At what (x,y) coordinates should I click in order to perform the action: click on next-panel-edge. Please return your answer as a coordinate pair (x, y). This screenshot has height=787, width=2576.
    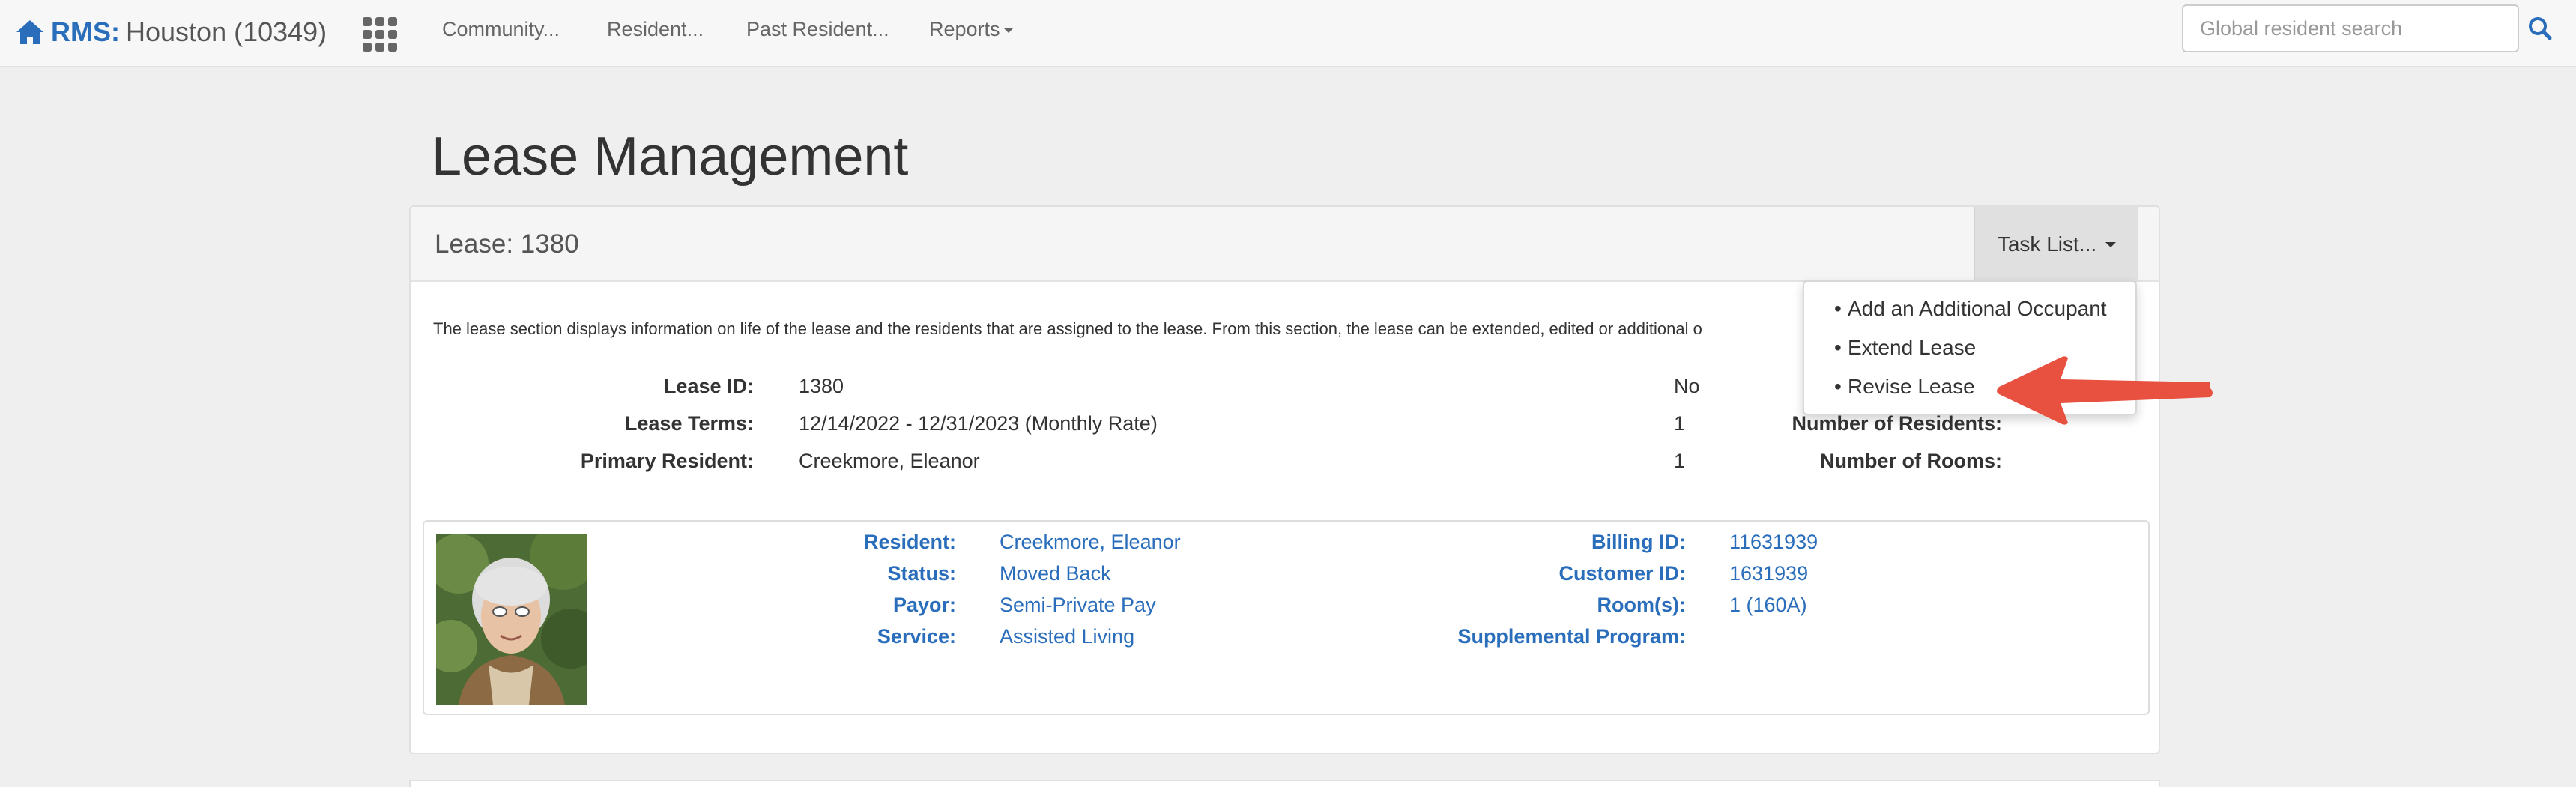
    Looking at the image, I should click on (1284, 783).